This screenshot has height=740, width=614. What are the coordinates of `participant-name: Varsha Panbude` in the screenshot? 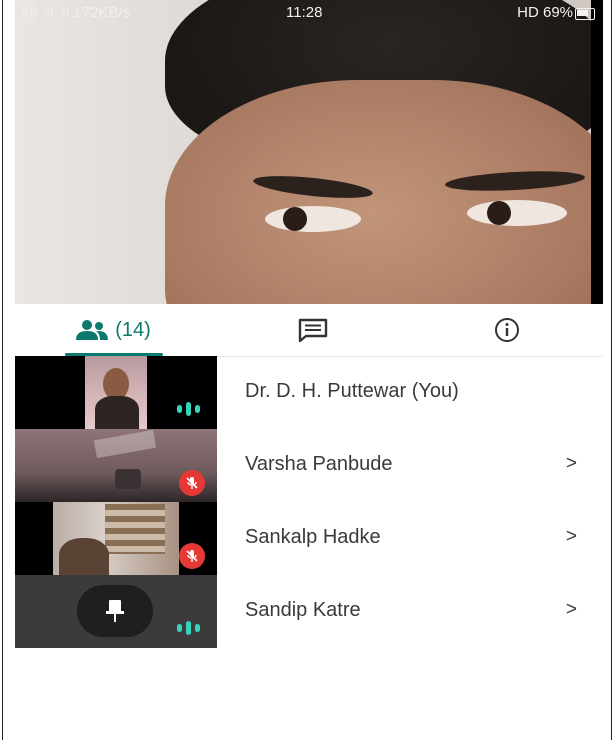 It's located at (319, 464).